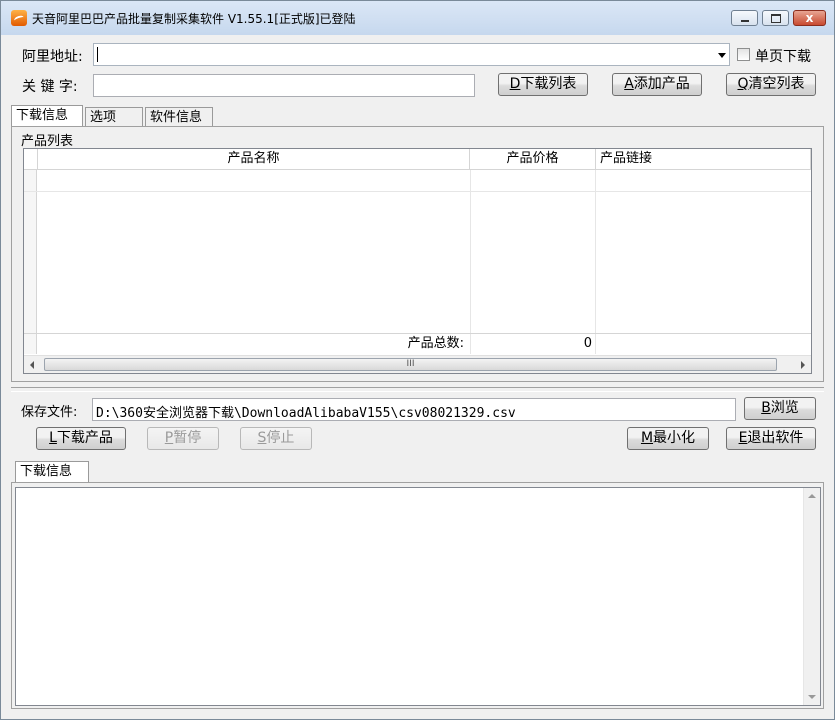 The image size is (835, 720). What do you see at coordinates (47, 141) in the screenshot?
I see `product-list-group-label: 产品列表` at bounding box center [47, 141].